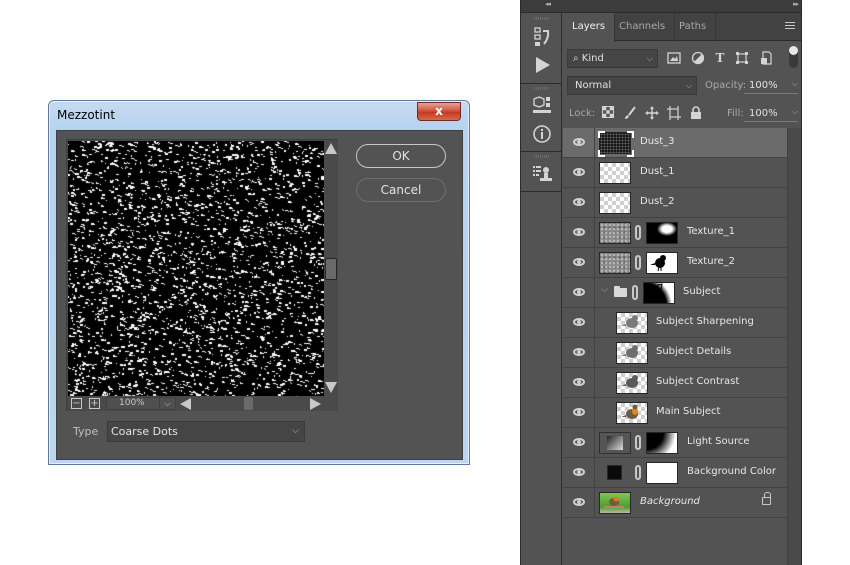 The width and height of the screenshot is (850, 565). Describe the element at coordinates (771, 114) in the screenshot. I see `fill-field: 100% ⌵` at that location.